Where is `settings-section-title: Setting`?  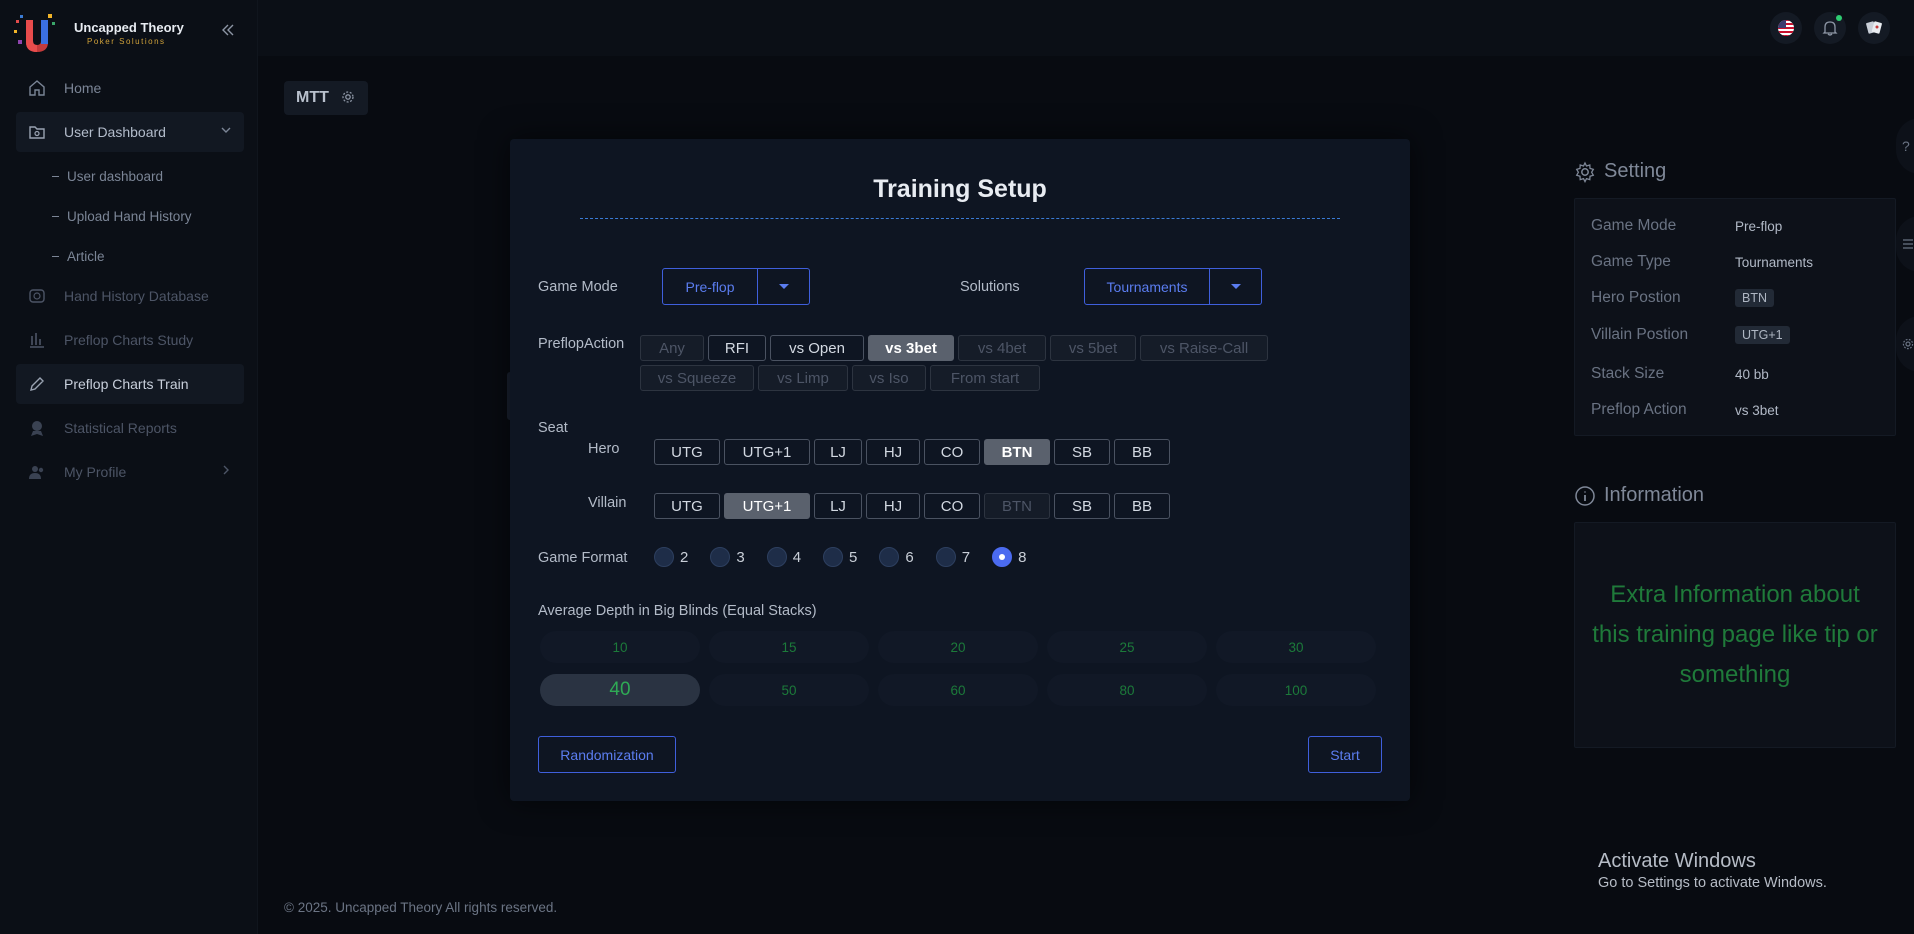
settings-section-title: Setting is located at coordinates (1620, 171).